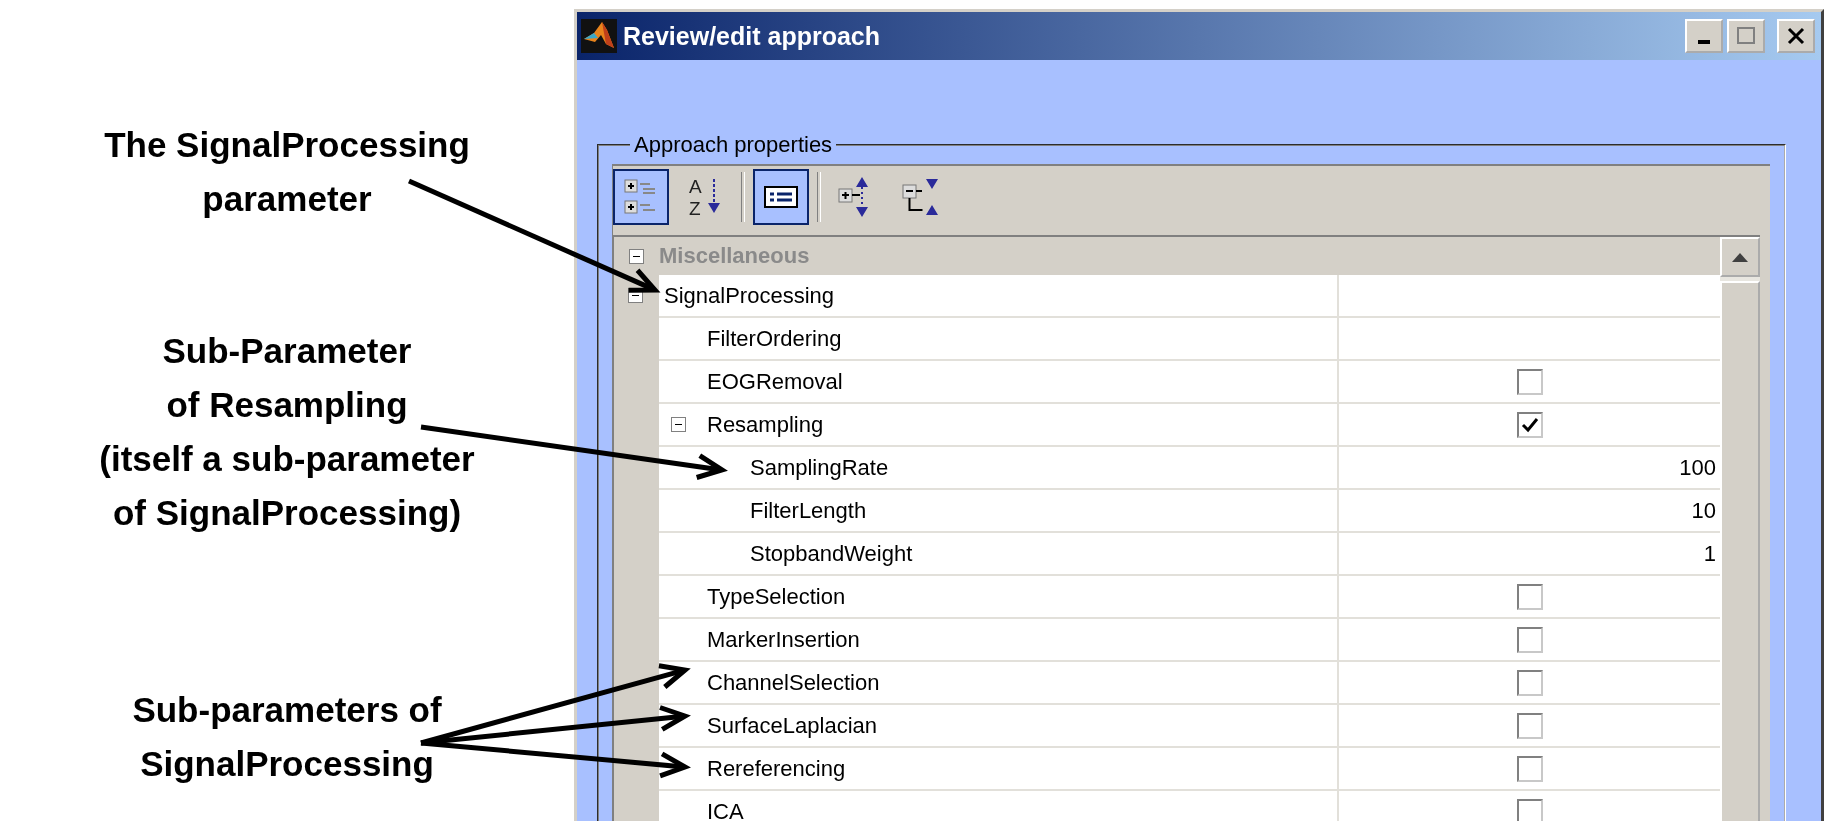 This screenshot has width=1834, height=821. I want to click on description-icon, so click(781, 197).